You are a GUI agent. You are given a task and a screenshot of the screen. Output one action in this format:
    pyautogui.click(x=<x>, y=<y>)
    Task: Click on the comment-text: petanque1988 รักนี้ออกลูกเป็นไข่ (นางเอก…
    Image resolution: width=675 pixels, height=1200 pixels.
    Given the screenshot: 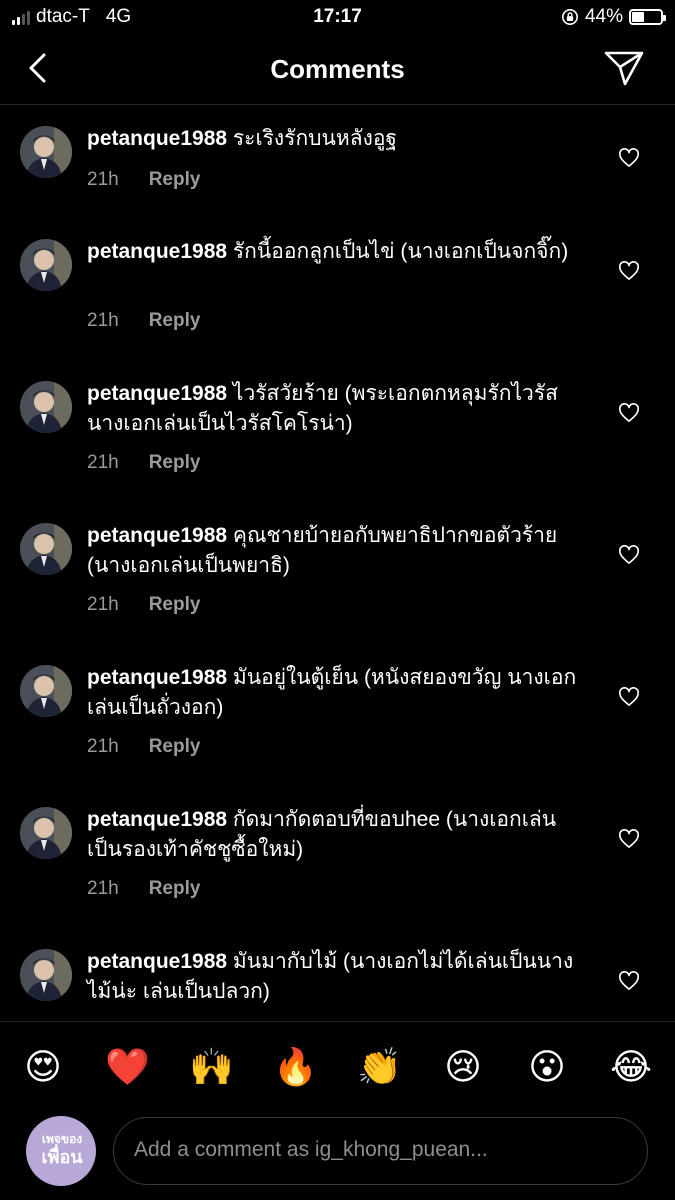 What is the action you would take?
    pyautogui.click(x=332, y=252)
    